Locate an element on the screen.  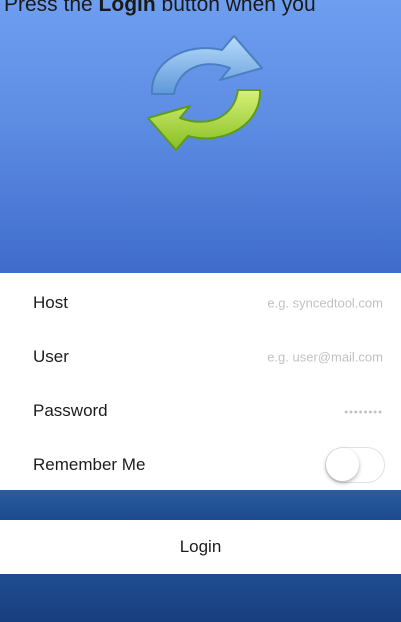
instruction-caption: Press the Login button when you is located at coordinates (160, 8).